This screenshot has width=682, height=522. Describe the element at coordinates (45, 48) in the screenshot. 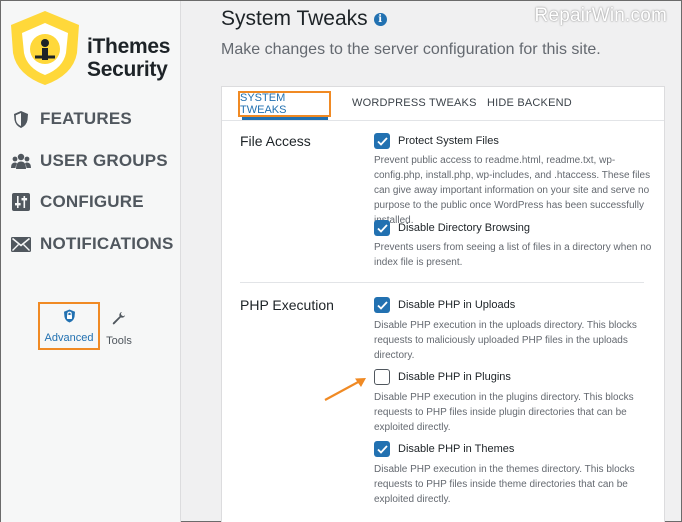

I see `ithemes-shield-logo-icon` at that location.